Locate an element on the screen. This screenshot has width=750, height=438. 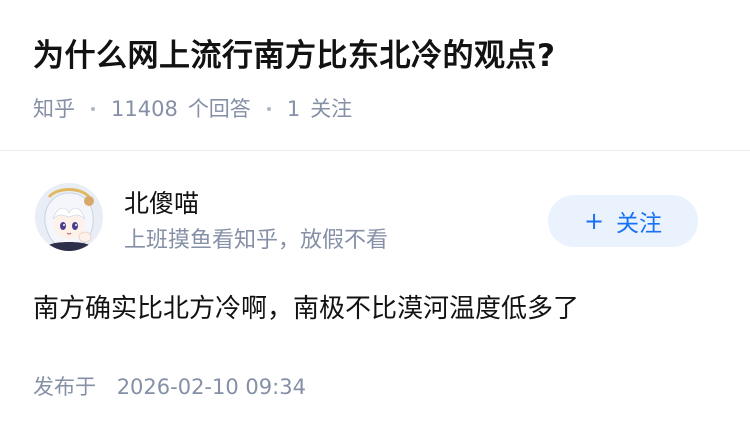
publish-label: 发布于 is located at coordinates (64, 387).